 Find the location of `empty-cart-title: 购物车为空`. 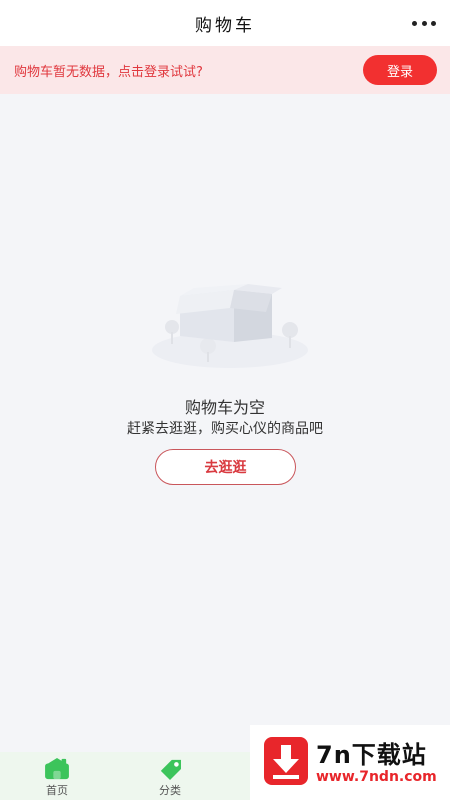

empty-cart-title: 购物车为空 is located at coordinates (224, 407).